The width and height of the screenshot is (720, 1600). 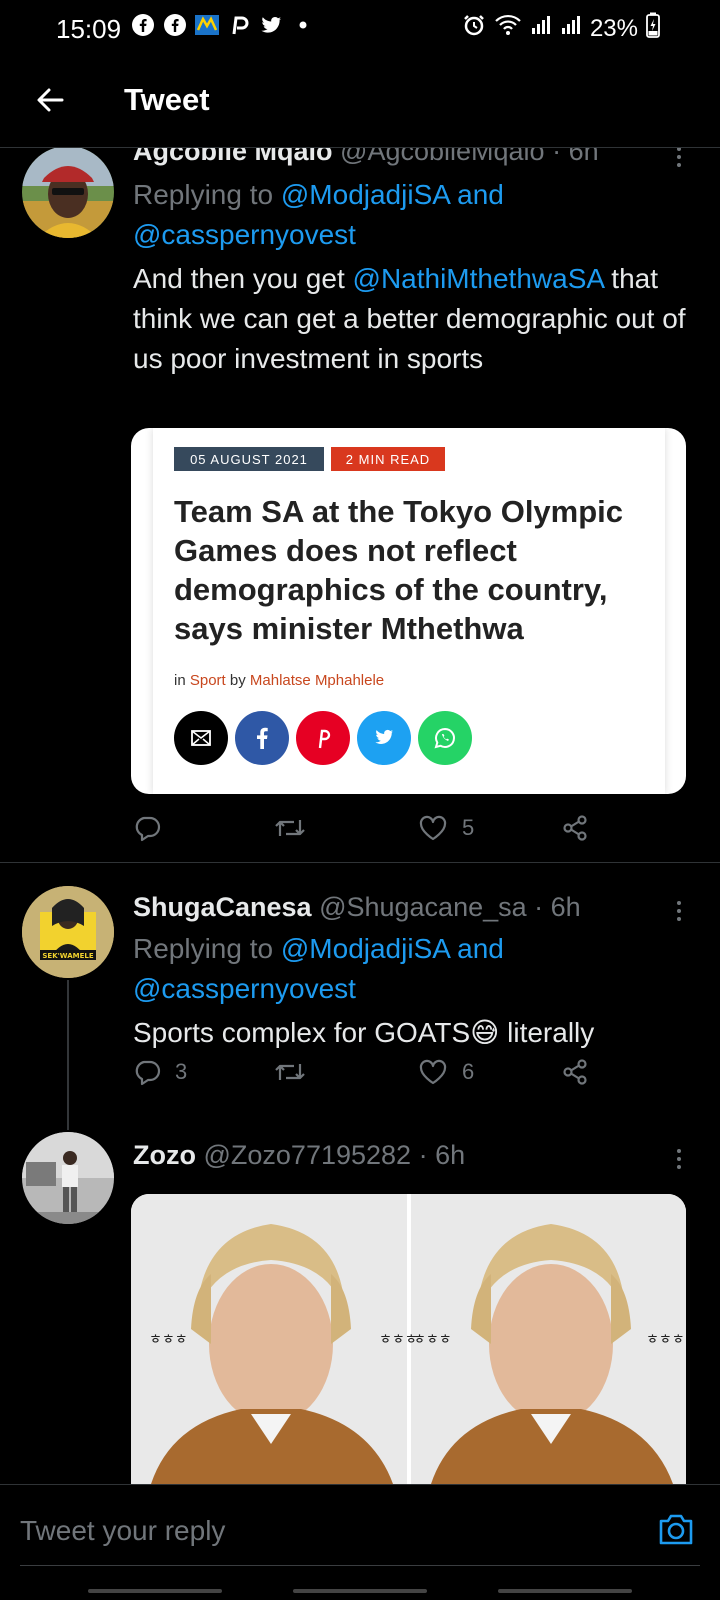 I want to click on thread-connector, so click(x=68, y=1055).